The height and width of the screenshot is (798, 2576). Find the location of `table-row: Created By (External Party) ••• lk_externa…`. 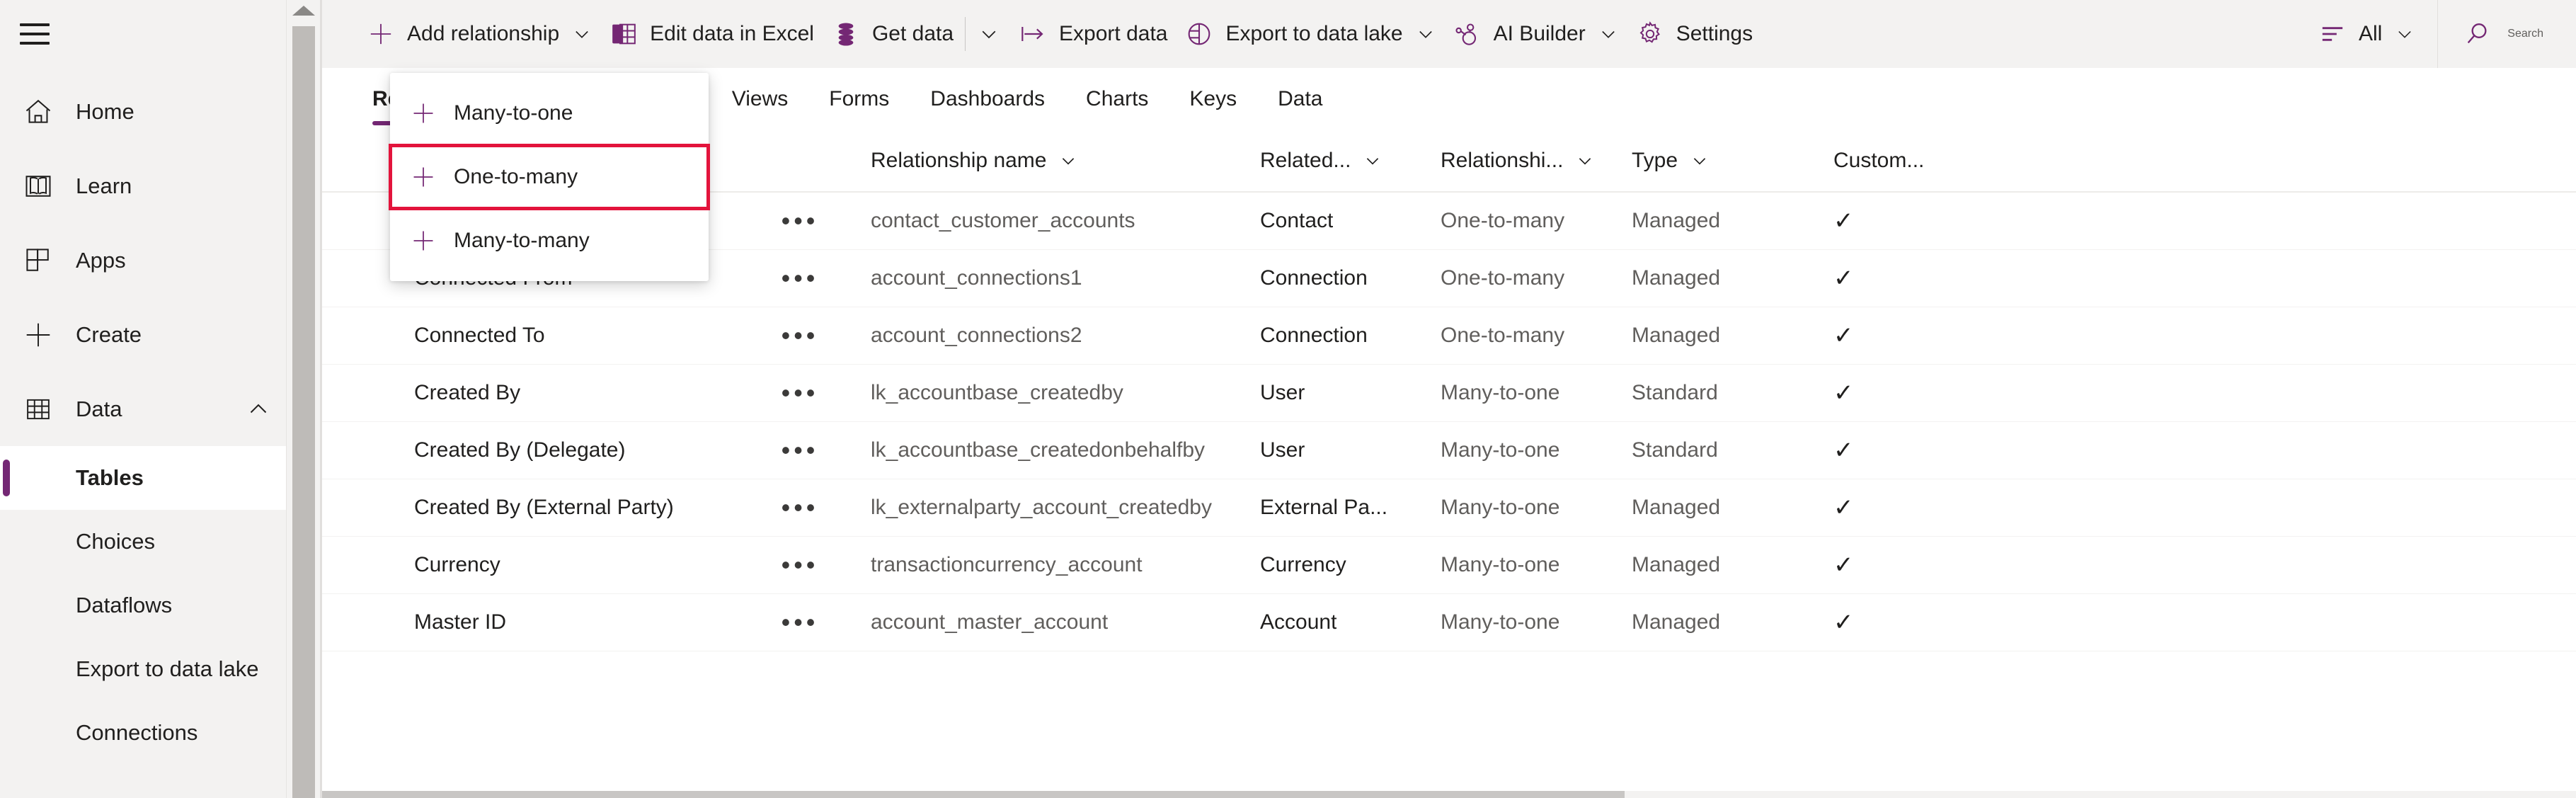

table-row: Created By (External Party) ••• lk_externa… is located at coordinates (1449, 508).